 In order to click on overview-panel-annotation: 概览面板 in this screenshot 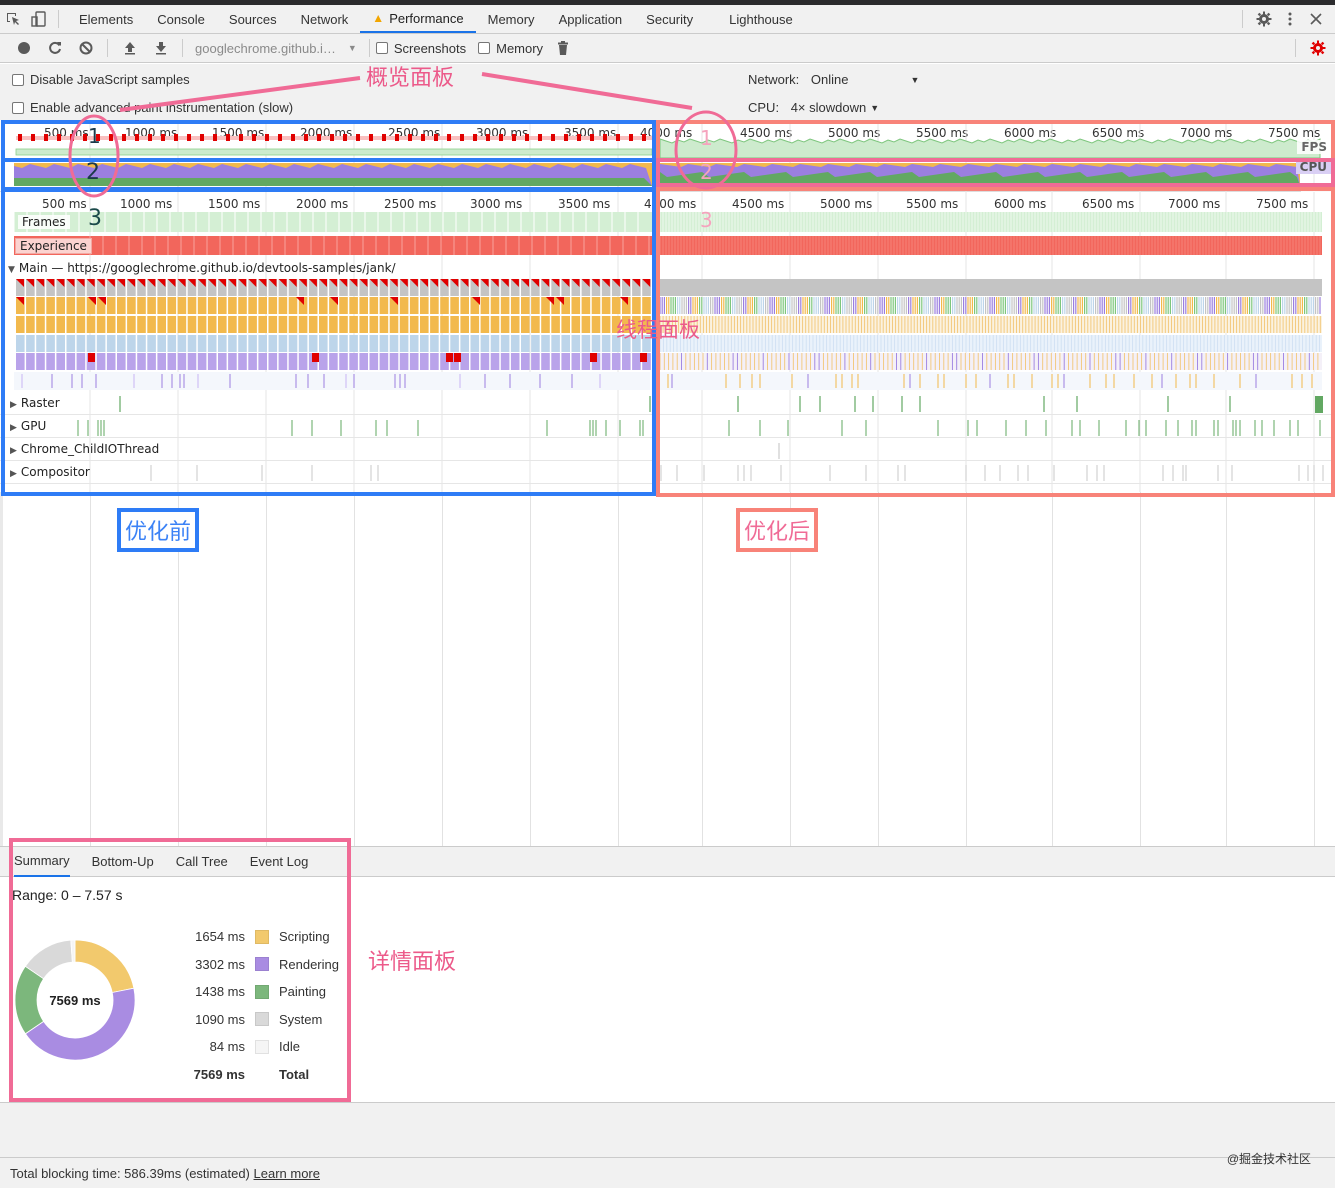, I will do `click(410, 78)`.